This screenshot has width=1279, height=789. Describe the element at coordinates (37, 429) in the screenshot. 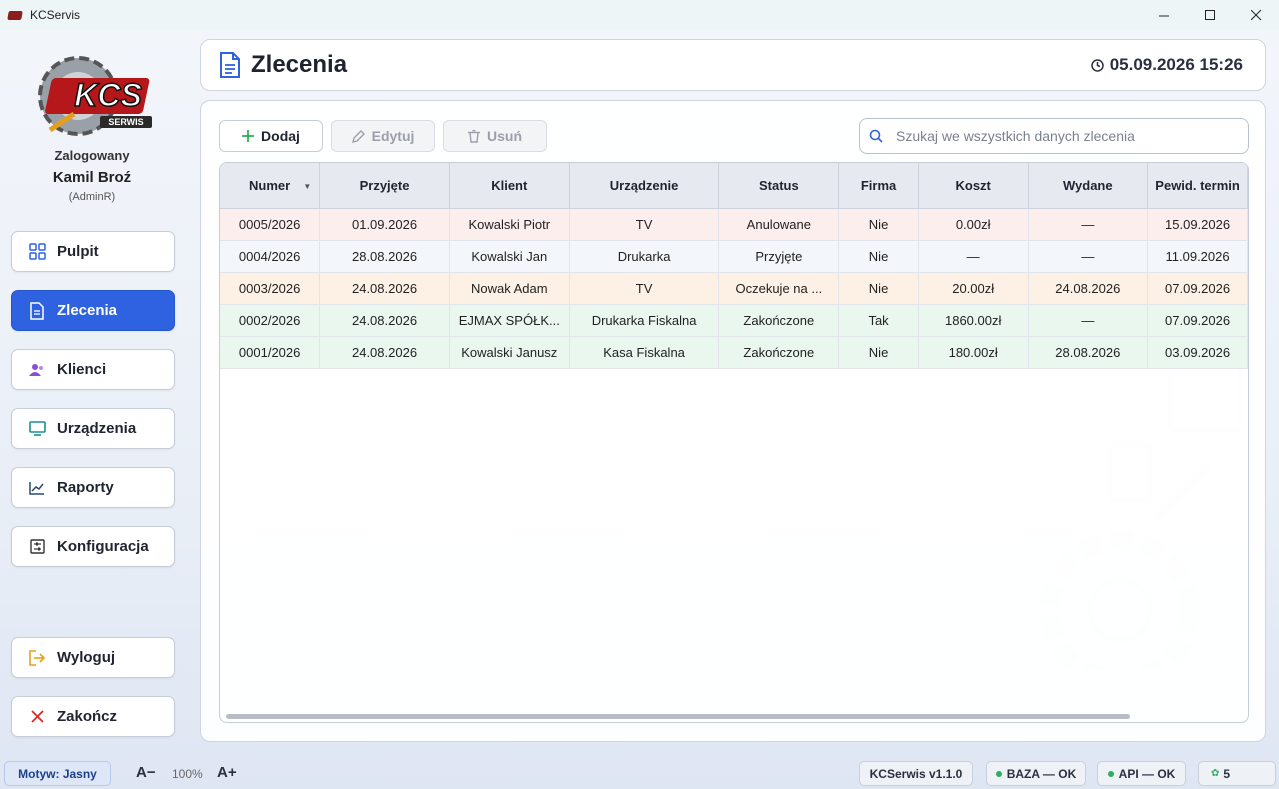

I see `monitor-icon` at that location.